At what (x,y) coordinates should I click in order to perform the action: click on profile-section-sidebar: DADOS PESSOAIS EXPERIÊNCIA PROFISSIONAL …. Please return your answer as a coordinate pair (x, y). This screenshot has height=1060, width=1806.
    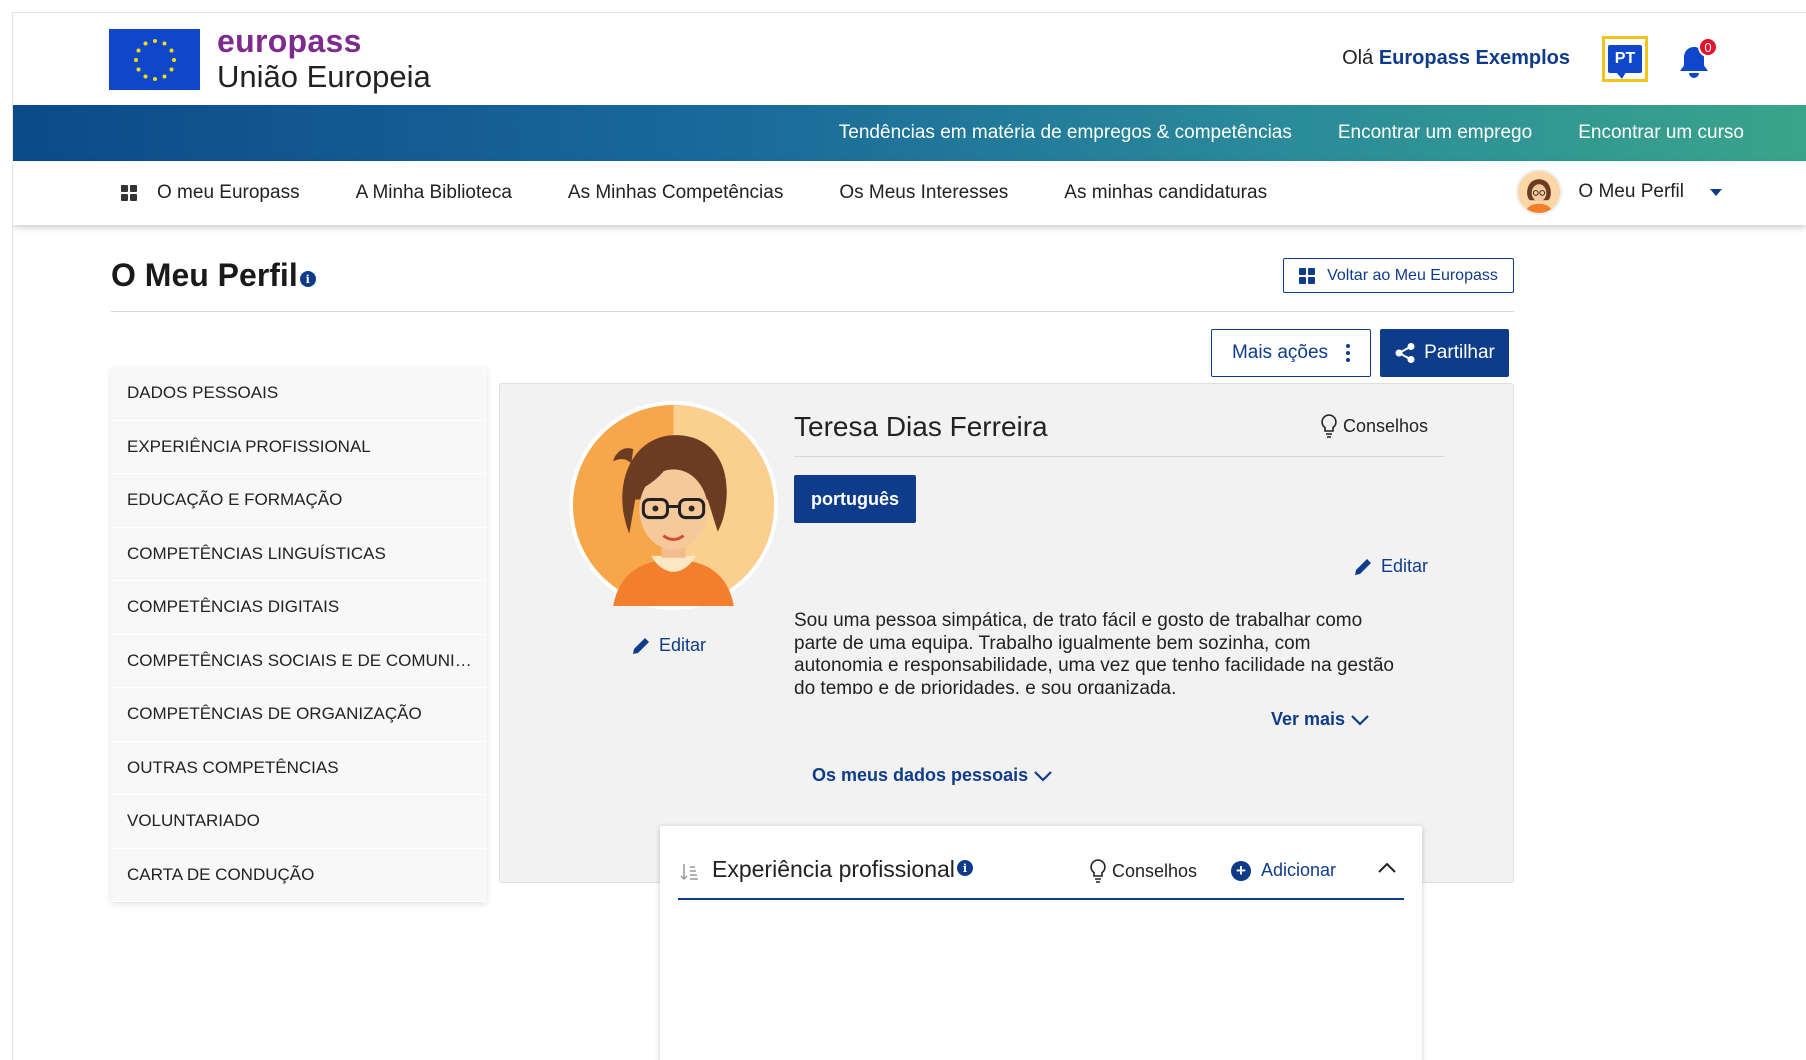
    Looking at the image, I should click on (299, 634).